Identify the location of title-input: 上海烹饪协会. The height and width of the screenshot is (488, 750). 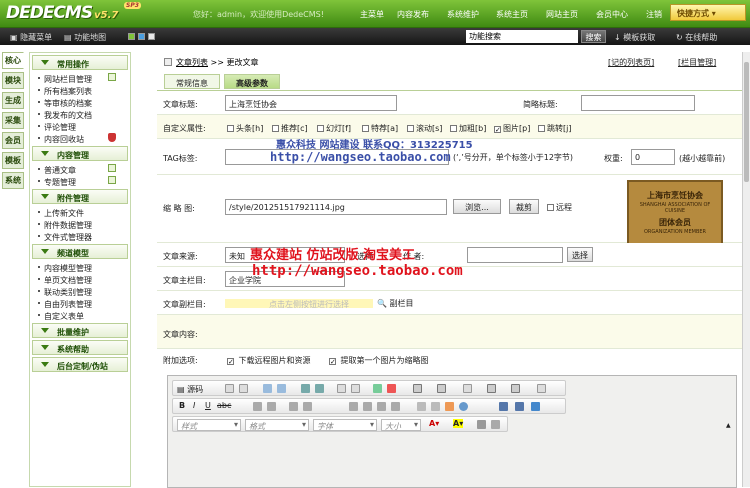
(311, 103).